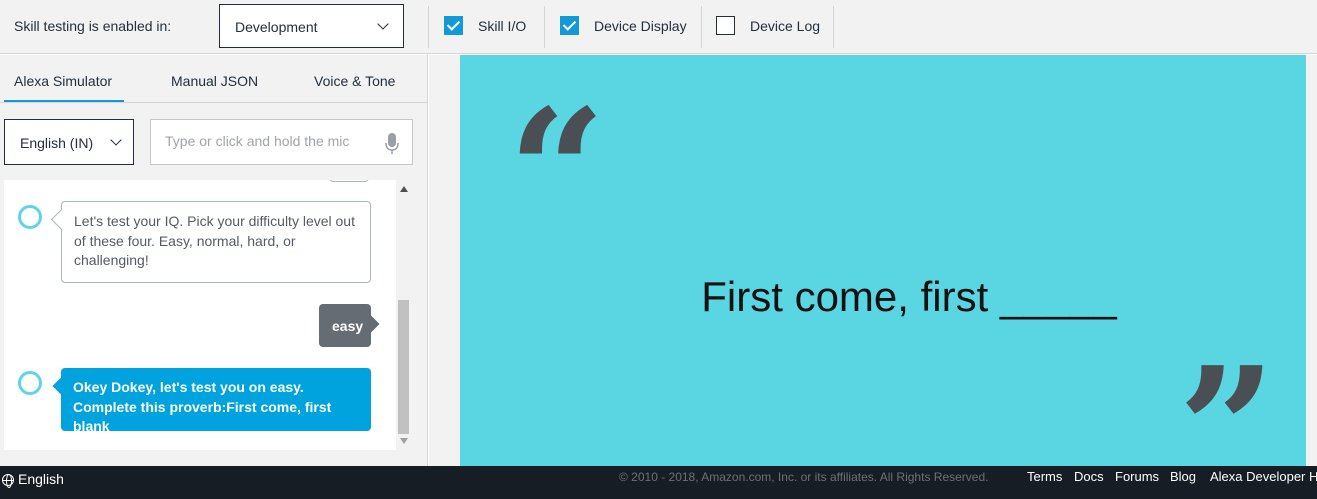 Image resolution: width=1317 pixels, height=499 pixels. Describe the element at coordinates (1044, 476) in the screenshot. I see `footer-link-terms: Terms` at that location.